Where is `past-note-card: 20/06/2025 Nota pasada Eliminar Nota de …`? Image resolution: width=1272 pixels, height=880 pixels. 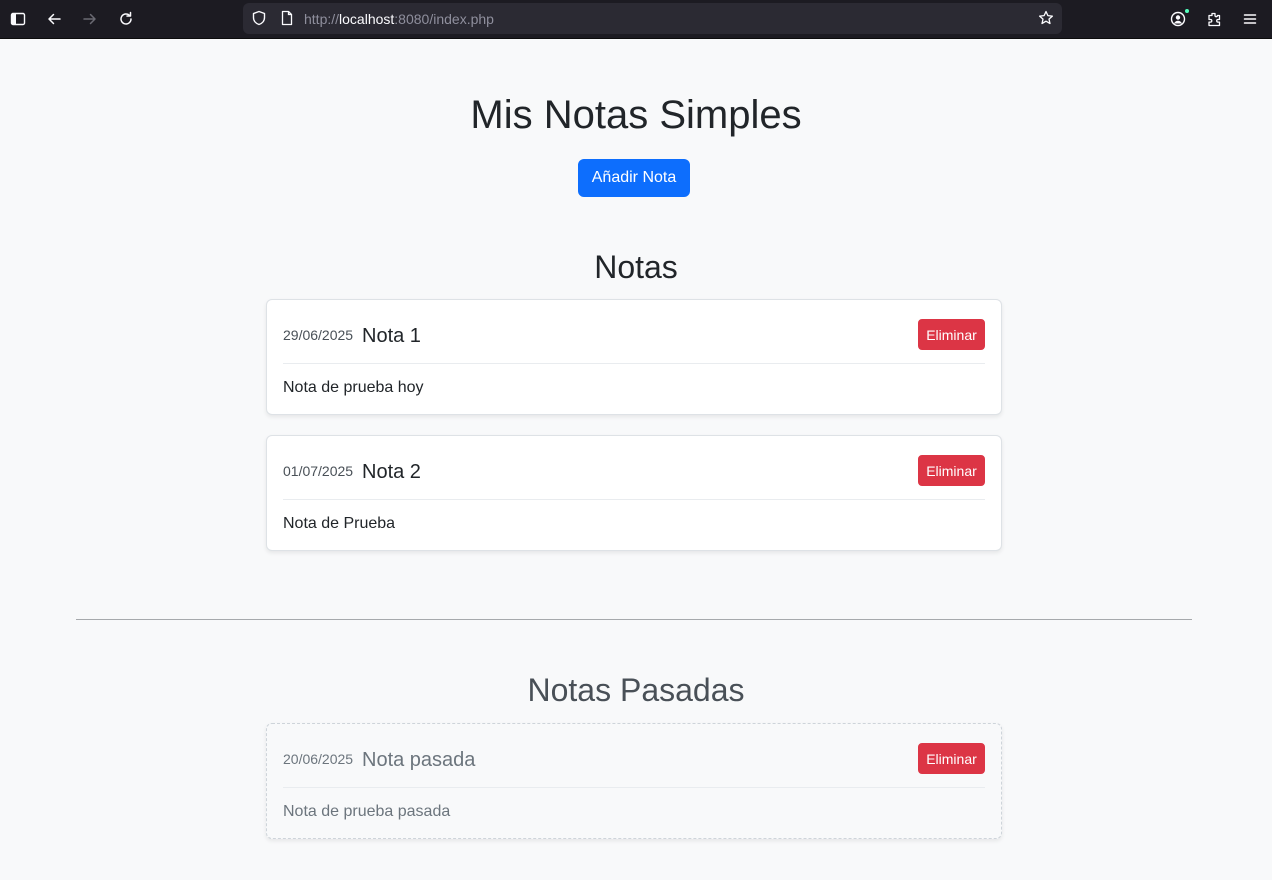
past-note-card: 20/06/2025 Nota pasada Eliminar Nota de … is located at coordinates (634, 781).